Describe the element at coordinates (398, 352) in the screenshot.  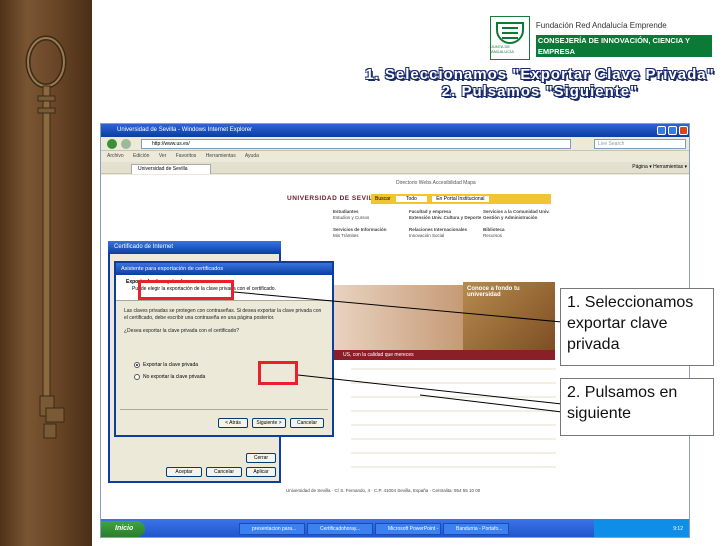
I see `callout-connector-lines` at that location.